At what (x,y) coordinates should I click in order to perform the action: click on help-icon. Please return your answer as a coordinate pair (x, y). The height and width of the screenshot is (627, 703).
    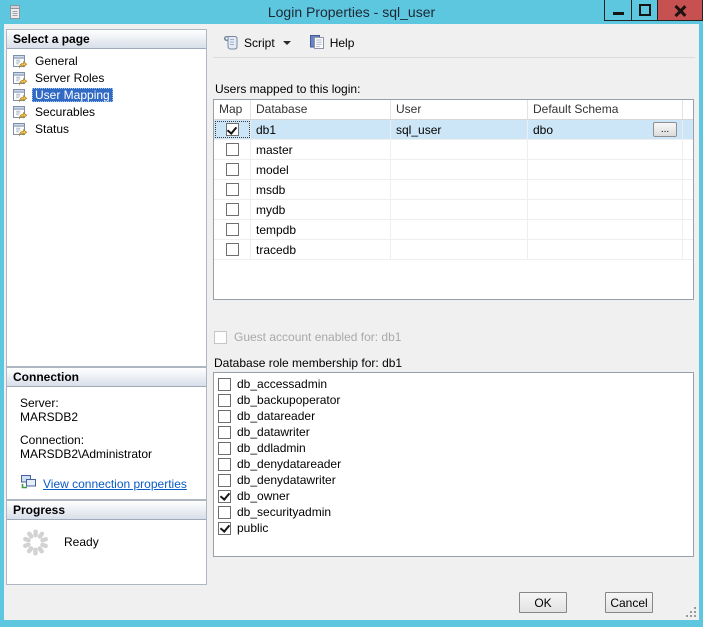
    Looking at the image, I should click on (317, 43).